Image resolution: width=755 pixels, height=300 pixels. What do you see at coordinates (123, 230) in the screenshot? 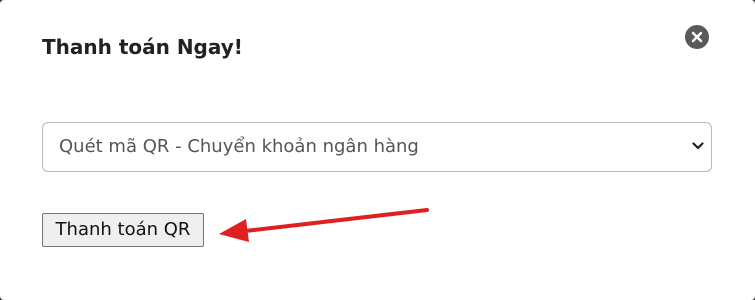
I see `pay-qr-button: Thanh toán QR` at bounding box center [123, 230].